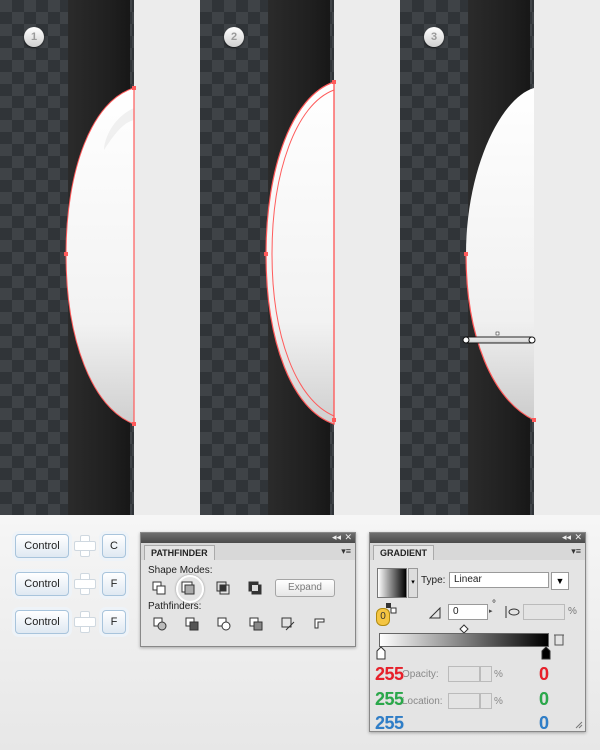 The width and height of the screenshot is (600, 750). Describe the element at coordinates (390, 674) in the screenshot. I see `left-red-value: 255` at that location.